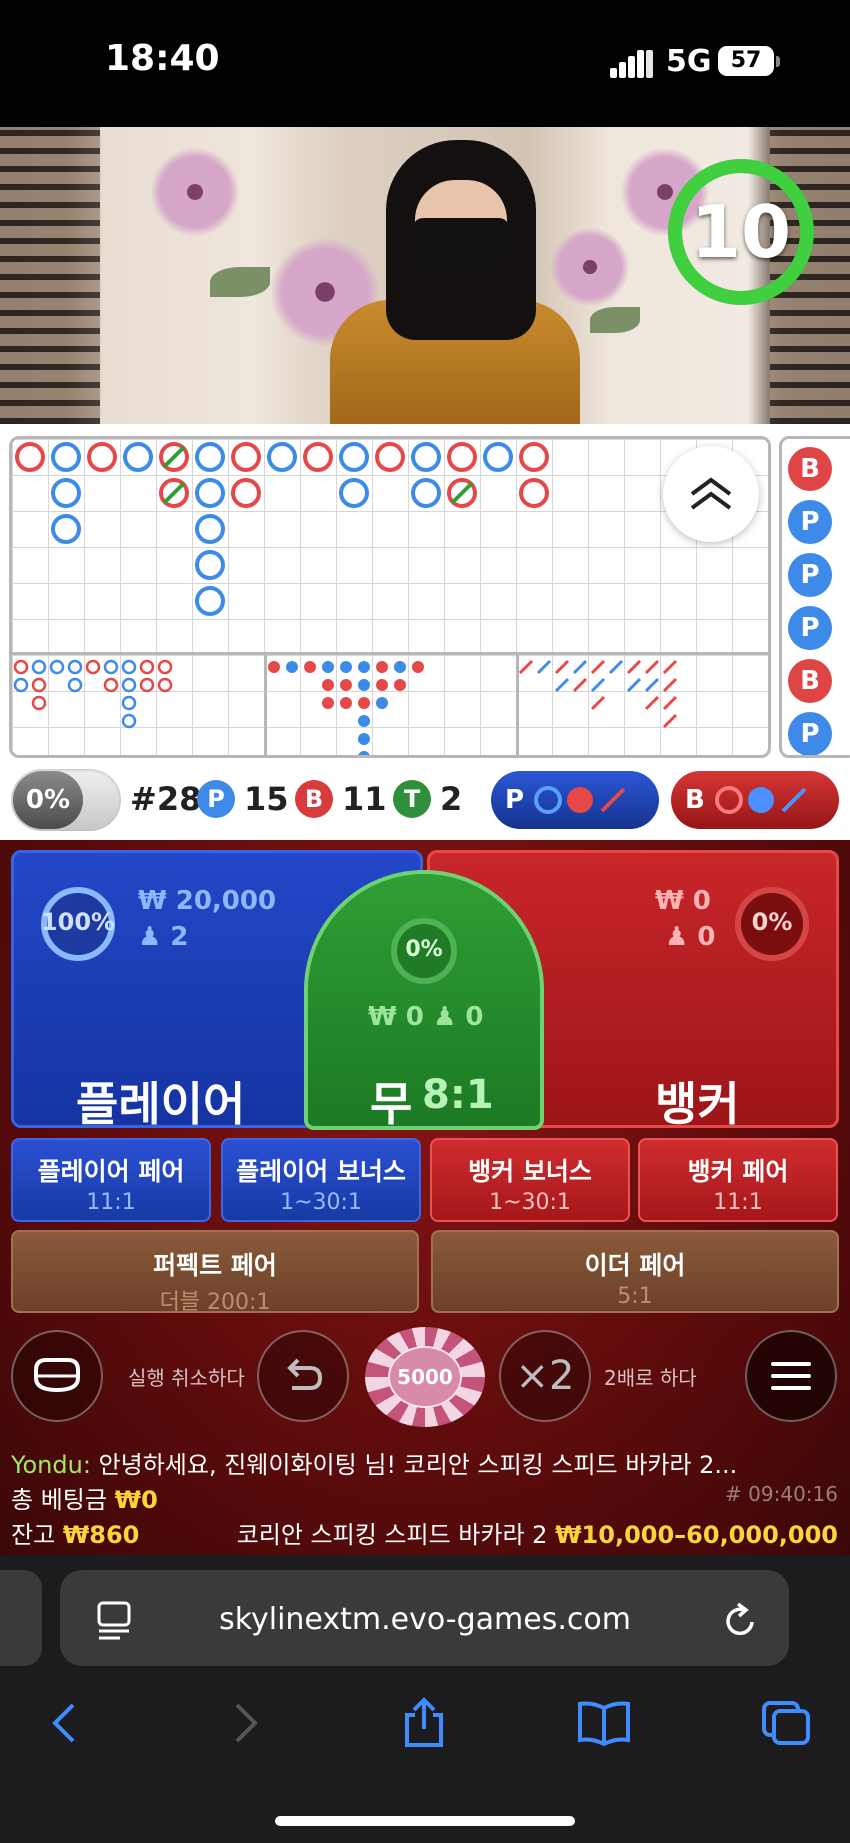 The width and height of the screenshot is (850, 1843). I want to click on menu-icon, so click(791, 1376).